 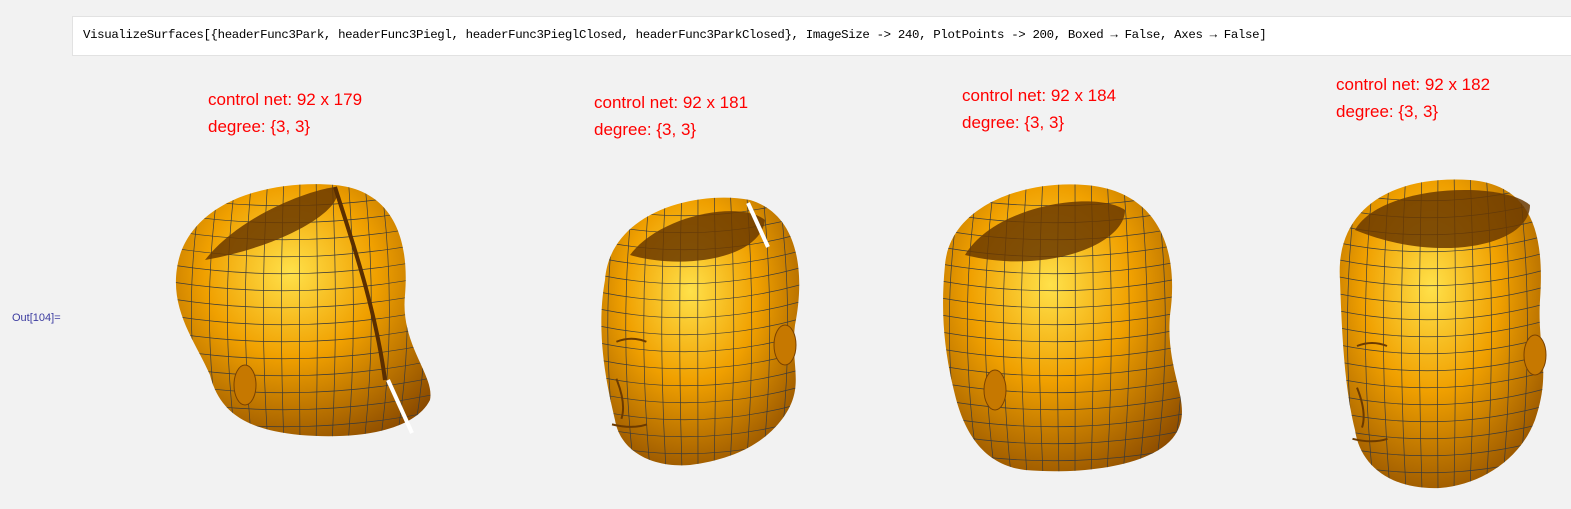 I want to click on control-net-label: control net: 92 x 179, so click(x=285, y=99).